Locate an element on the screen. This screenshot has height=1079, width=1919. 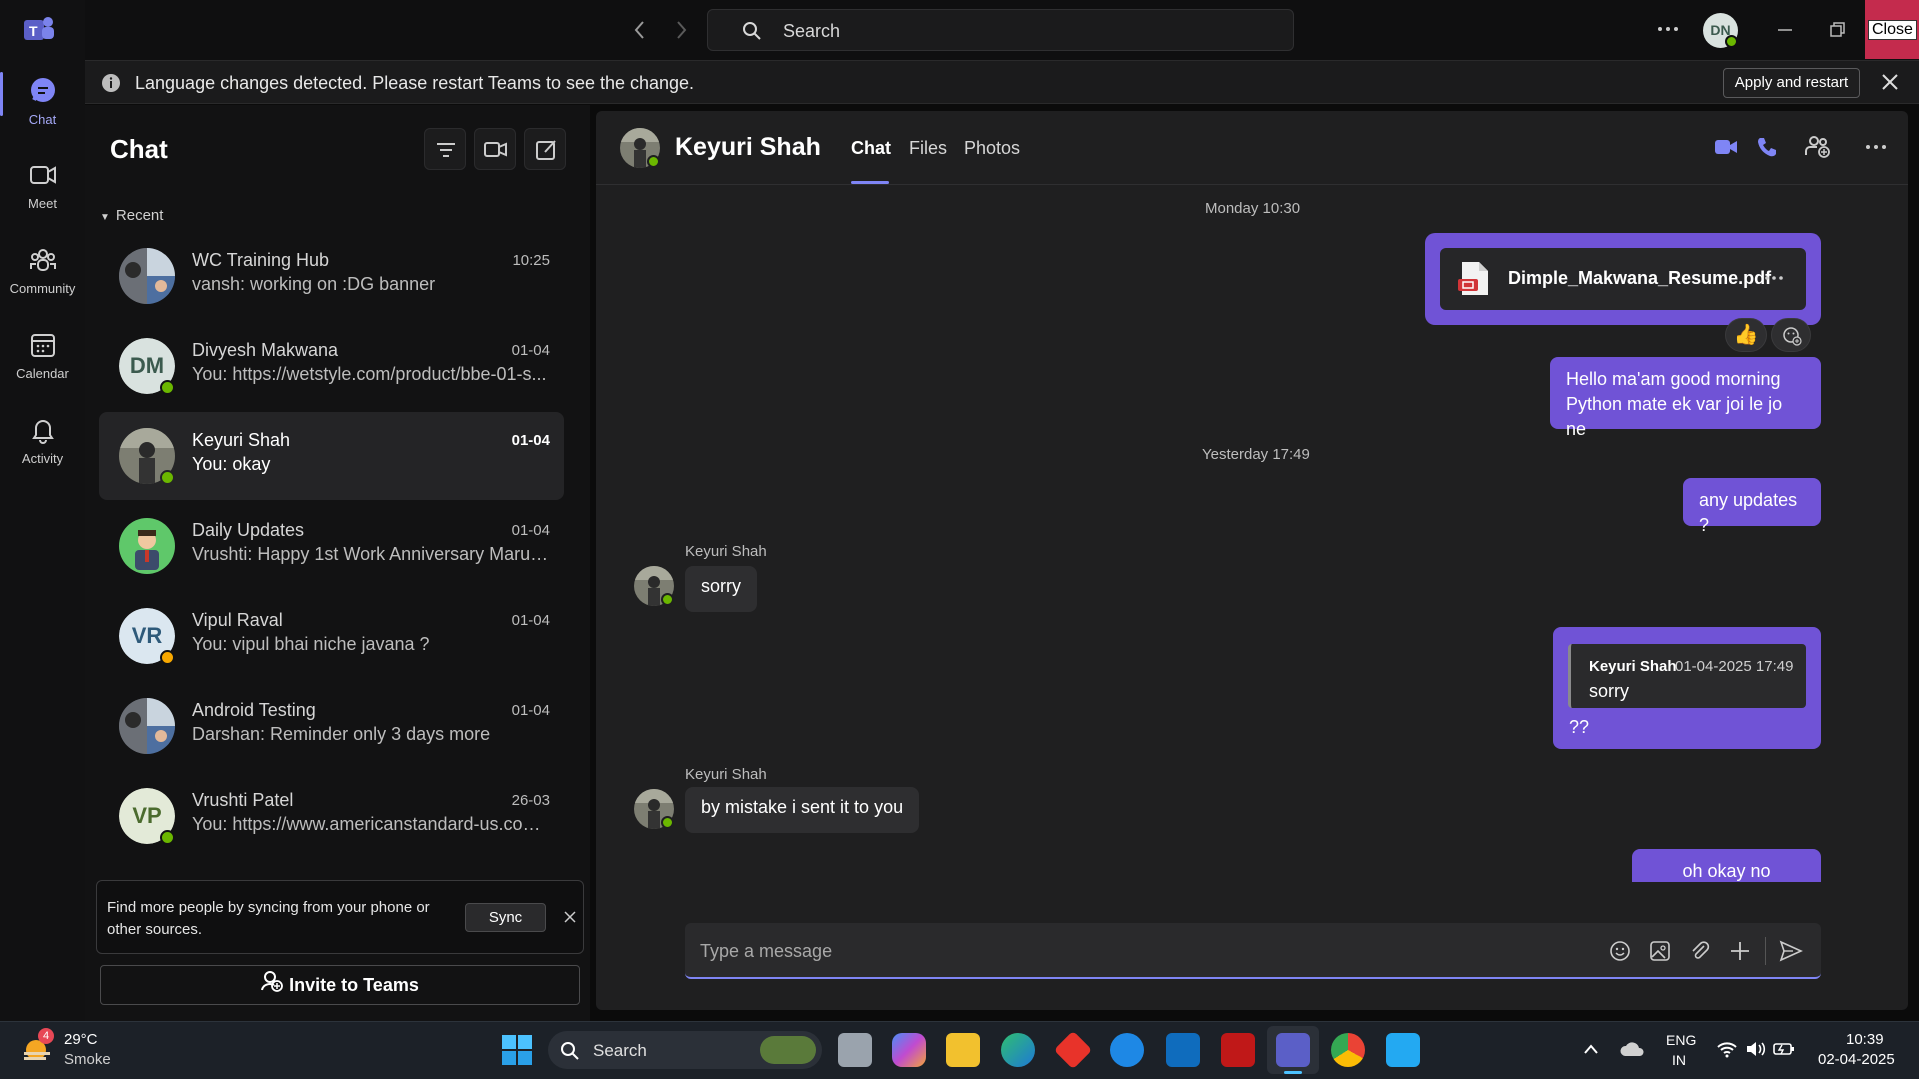
back-arrow-icon is located at coordinates (640, 30).